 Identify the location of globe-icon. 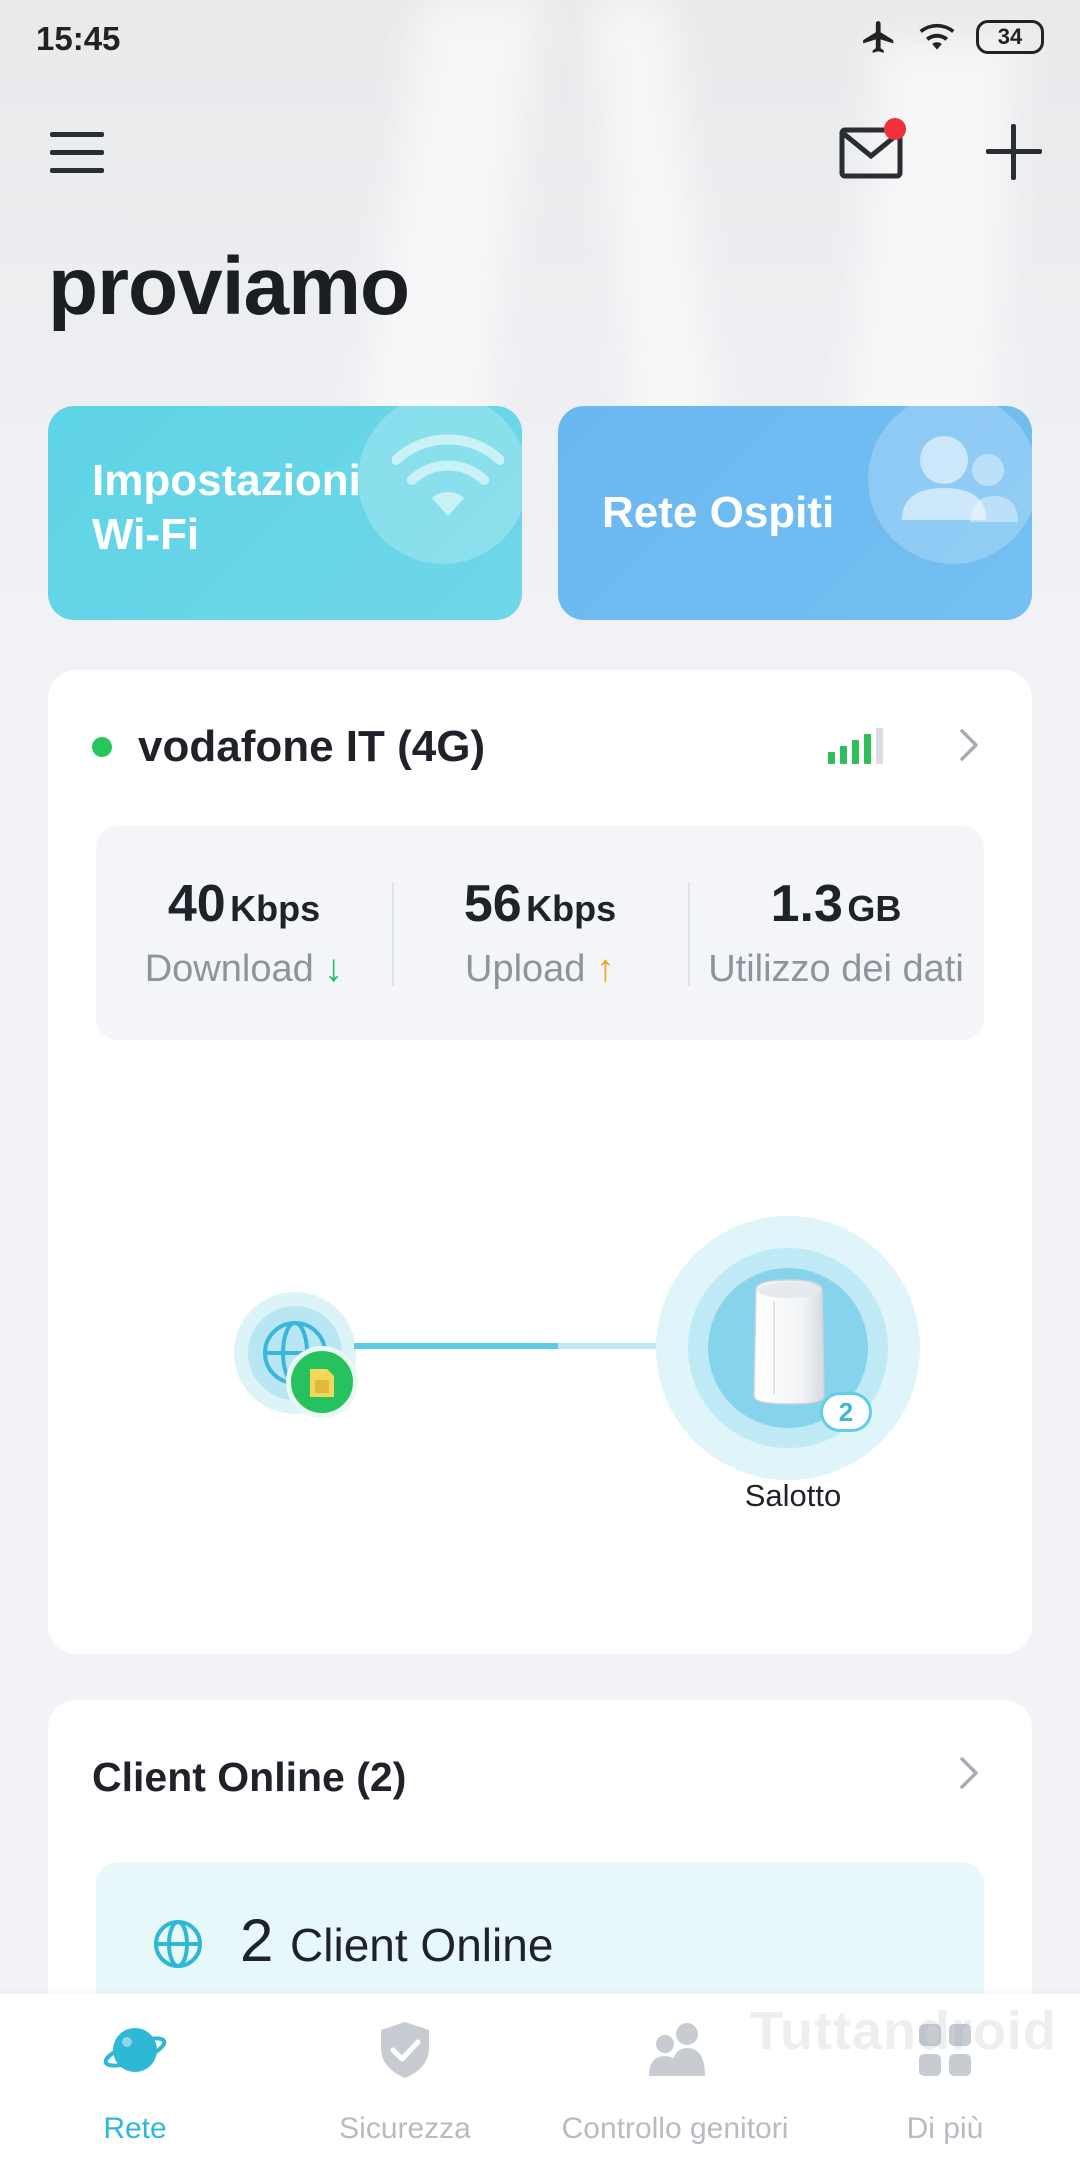
(178, 1944).